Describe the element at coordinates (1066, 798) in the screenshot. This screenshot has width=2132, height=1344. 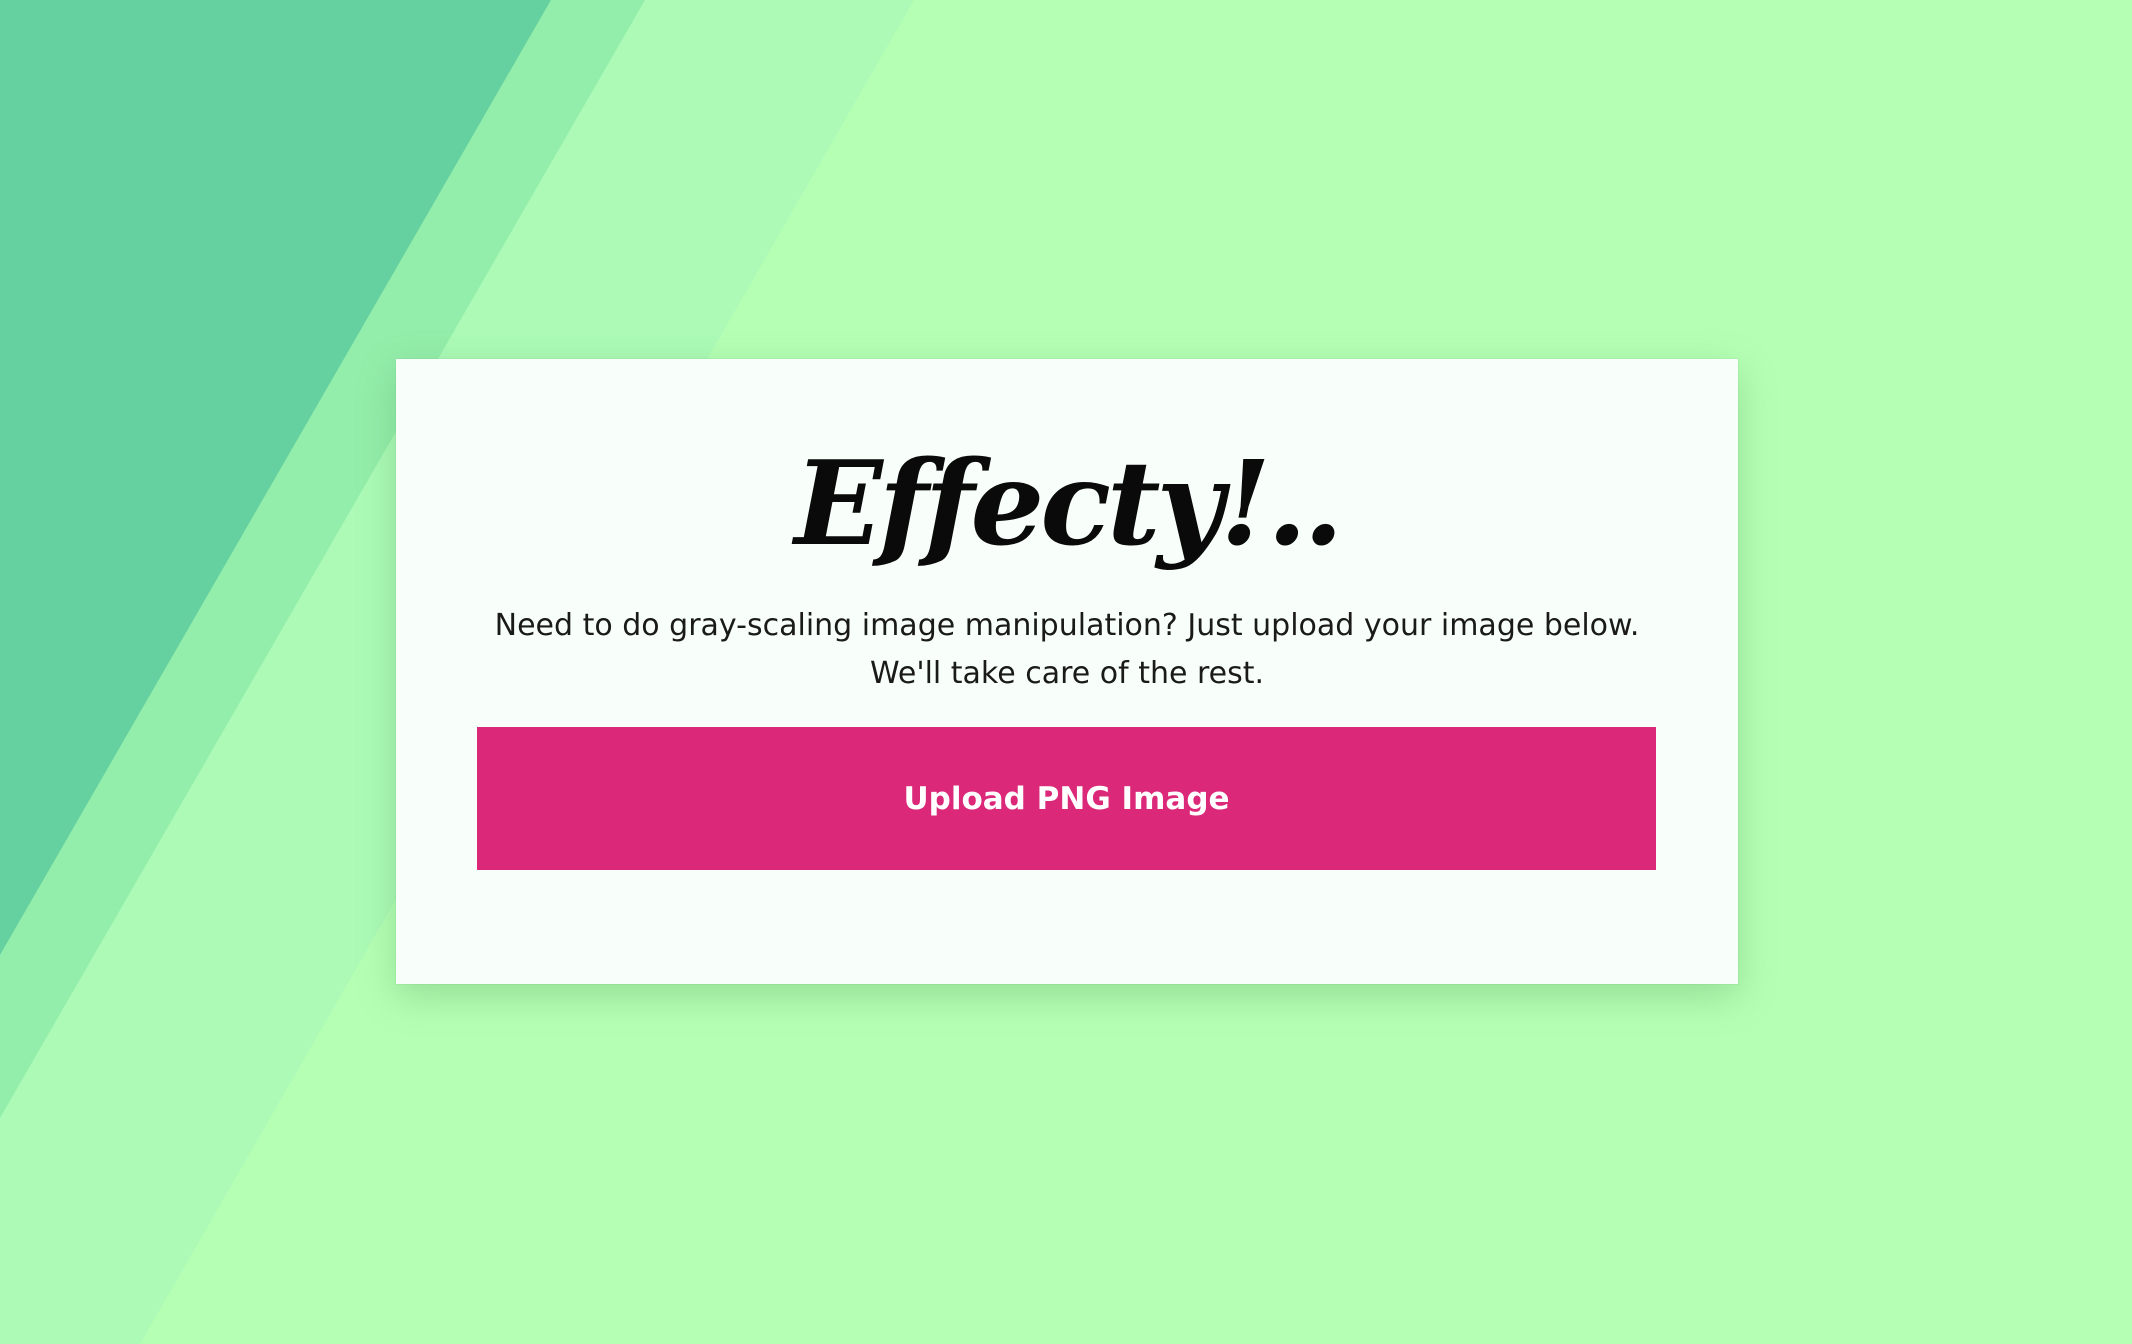
I see `upload-png-button: Upload PNG Image` at that location.